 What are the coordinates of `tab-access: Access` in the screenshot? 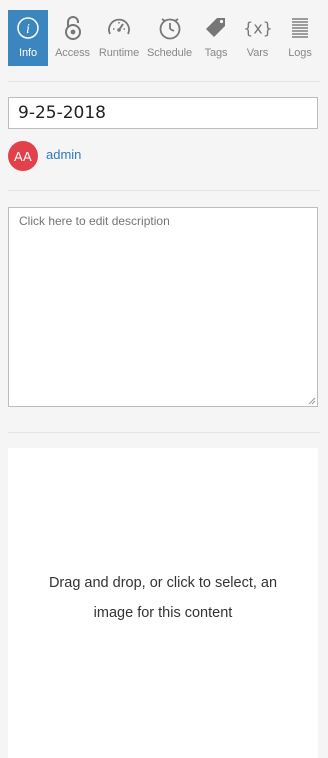 It's located at (73, 38).